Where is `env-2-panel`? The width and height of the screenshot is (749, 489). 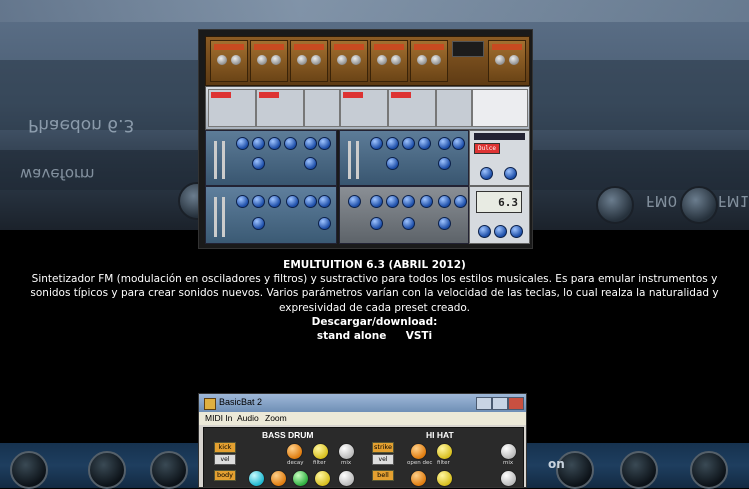 env-2-panel is located at coordinates (404, 215).